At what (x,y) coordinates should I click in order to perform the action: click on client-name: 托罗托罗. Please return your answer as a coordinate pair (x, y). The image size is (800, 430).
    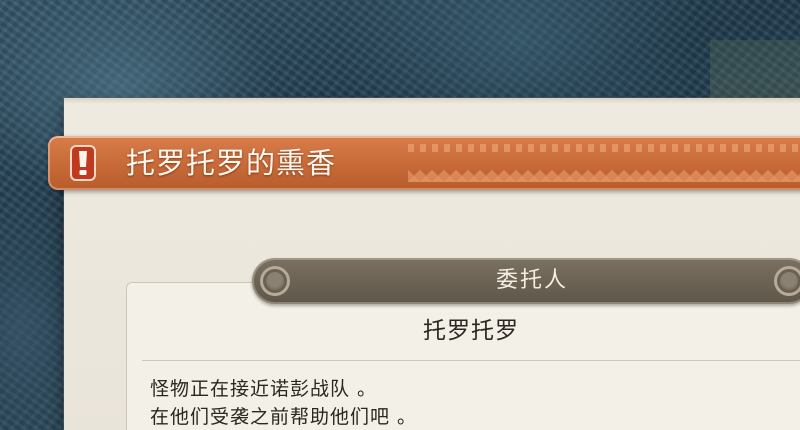
    Looking at the image, I should click on (471, 331).